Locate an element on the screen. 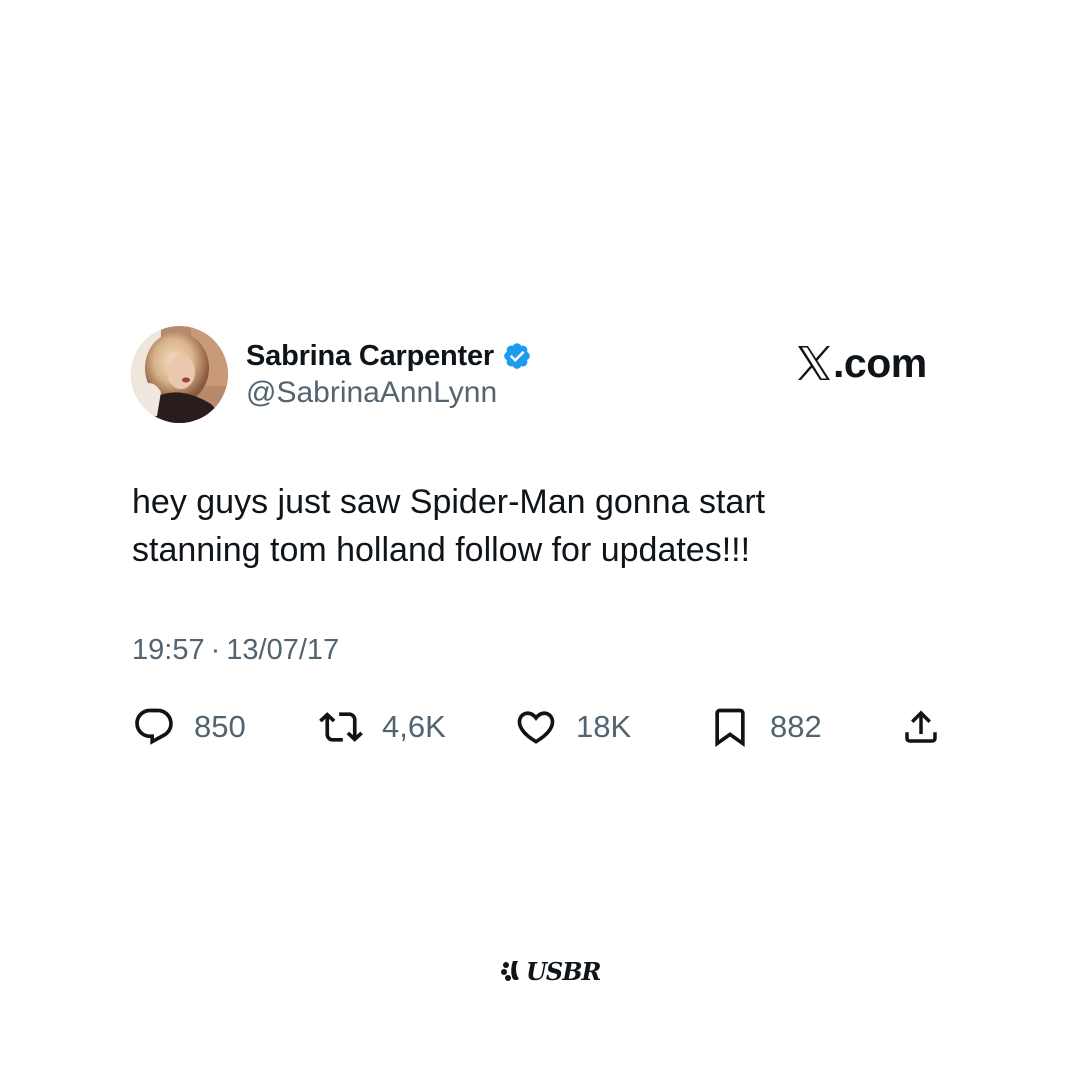 The height and width of the screenshot is (1080, 1080). retweet-count: 4,6K is located at coordinates (414, 726).